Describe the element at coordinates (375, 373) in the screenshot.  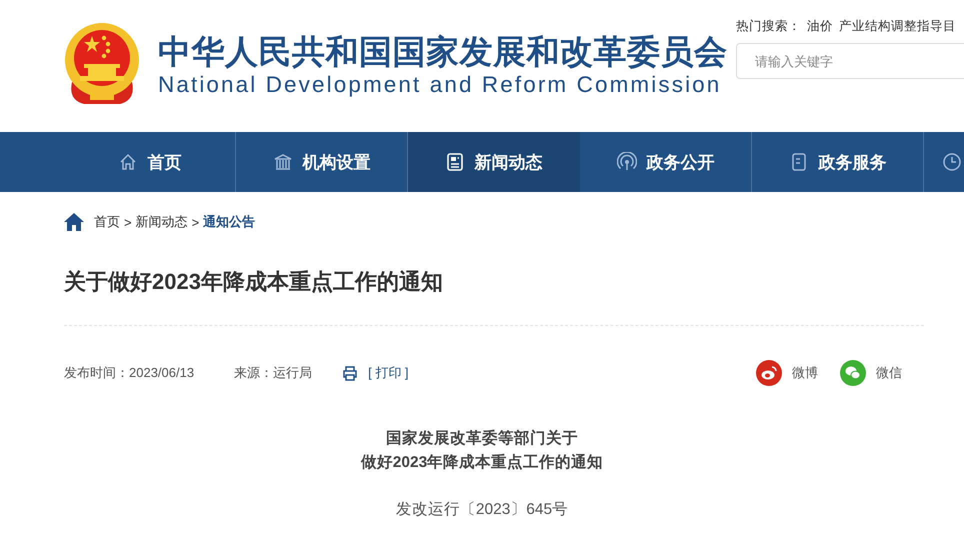
I see `print-link: [ 打印 ]` at that location.